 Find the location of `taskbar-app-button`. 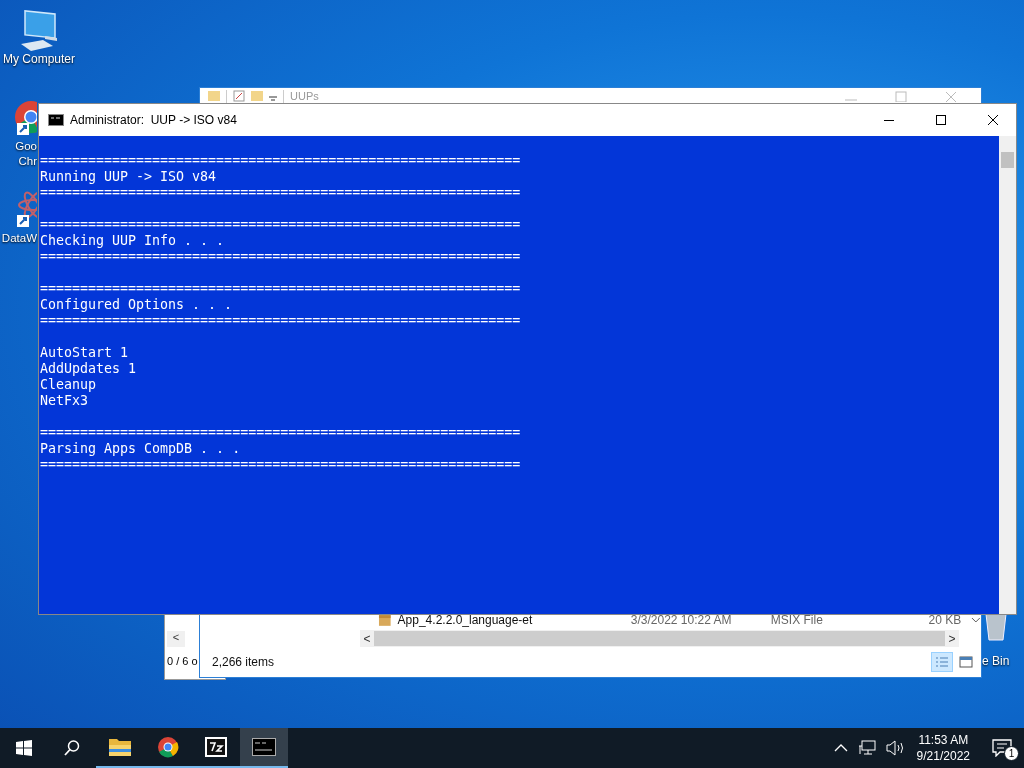

taskbar-app-button is located at coordinates (264, 748).